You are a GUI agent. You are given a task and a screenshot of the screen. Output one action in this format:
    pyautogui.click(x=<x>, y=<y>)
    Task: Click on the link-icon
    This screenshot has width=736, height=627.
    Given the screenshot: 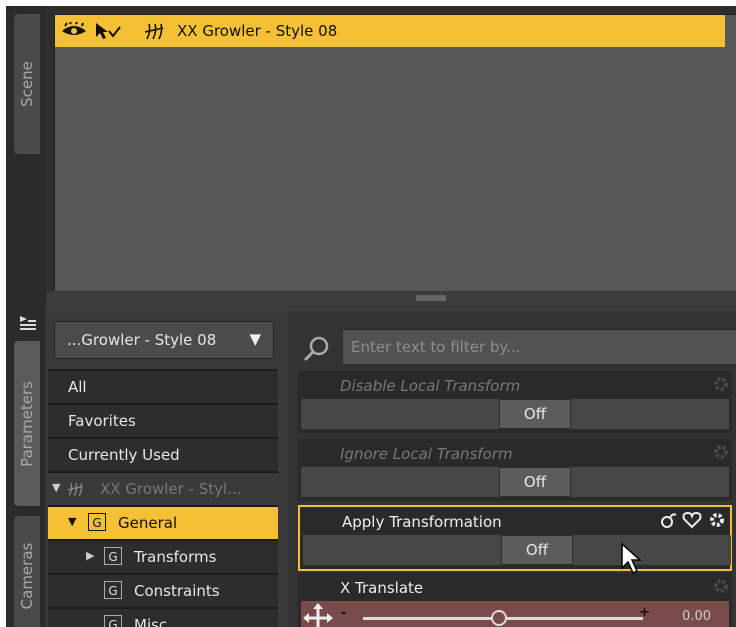 What is the action you would take?
    pyautogui.click(x=669, y=520)
    